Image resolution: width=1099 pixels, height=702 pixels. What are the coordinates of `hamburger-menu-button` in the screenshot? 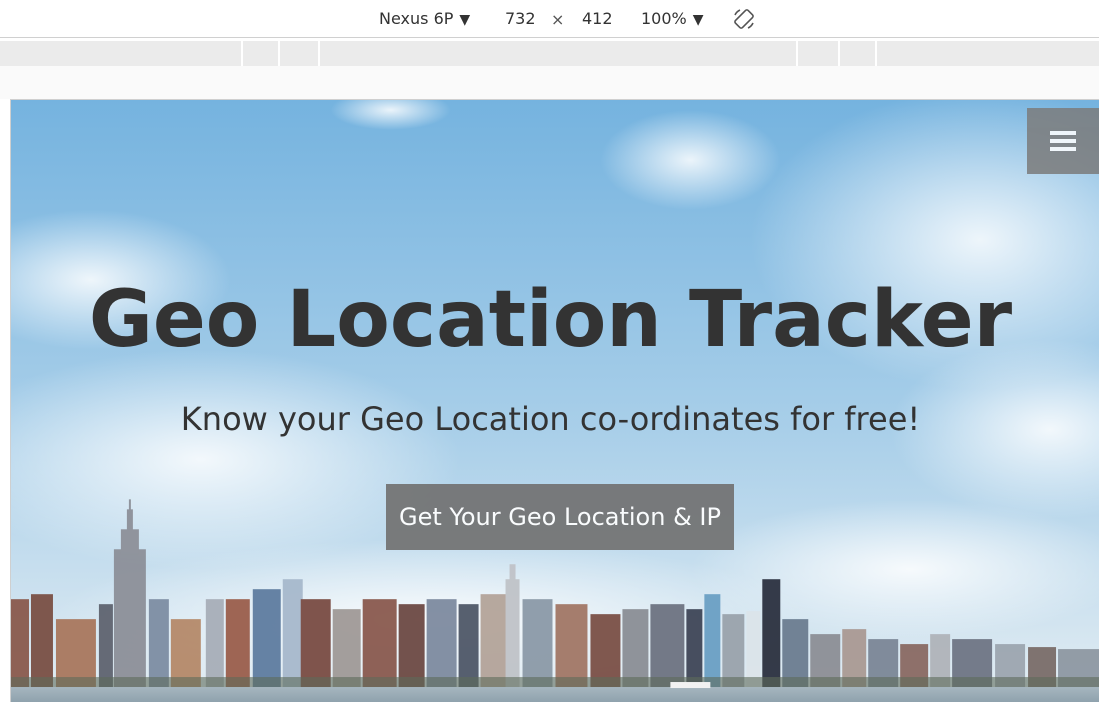 It's located at (1063, 141).